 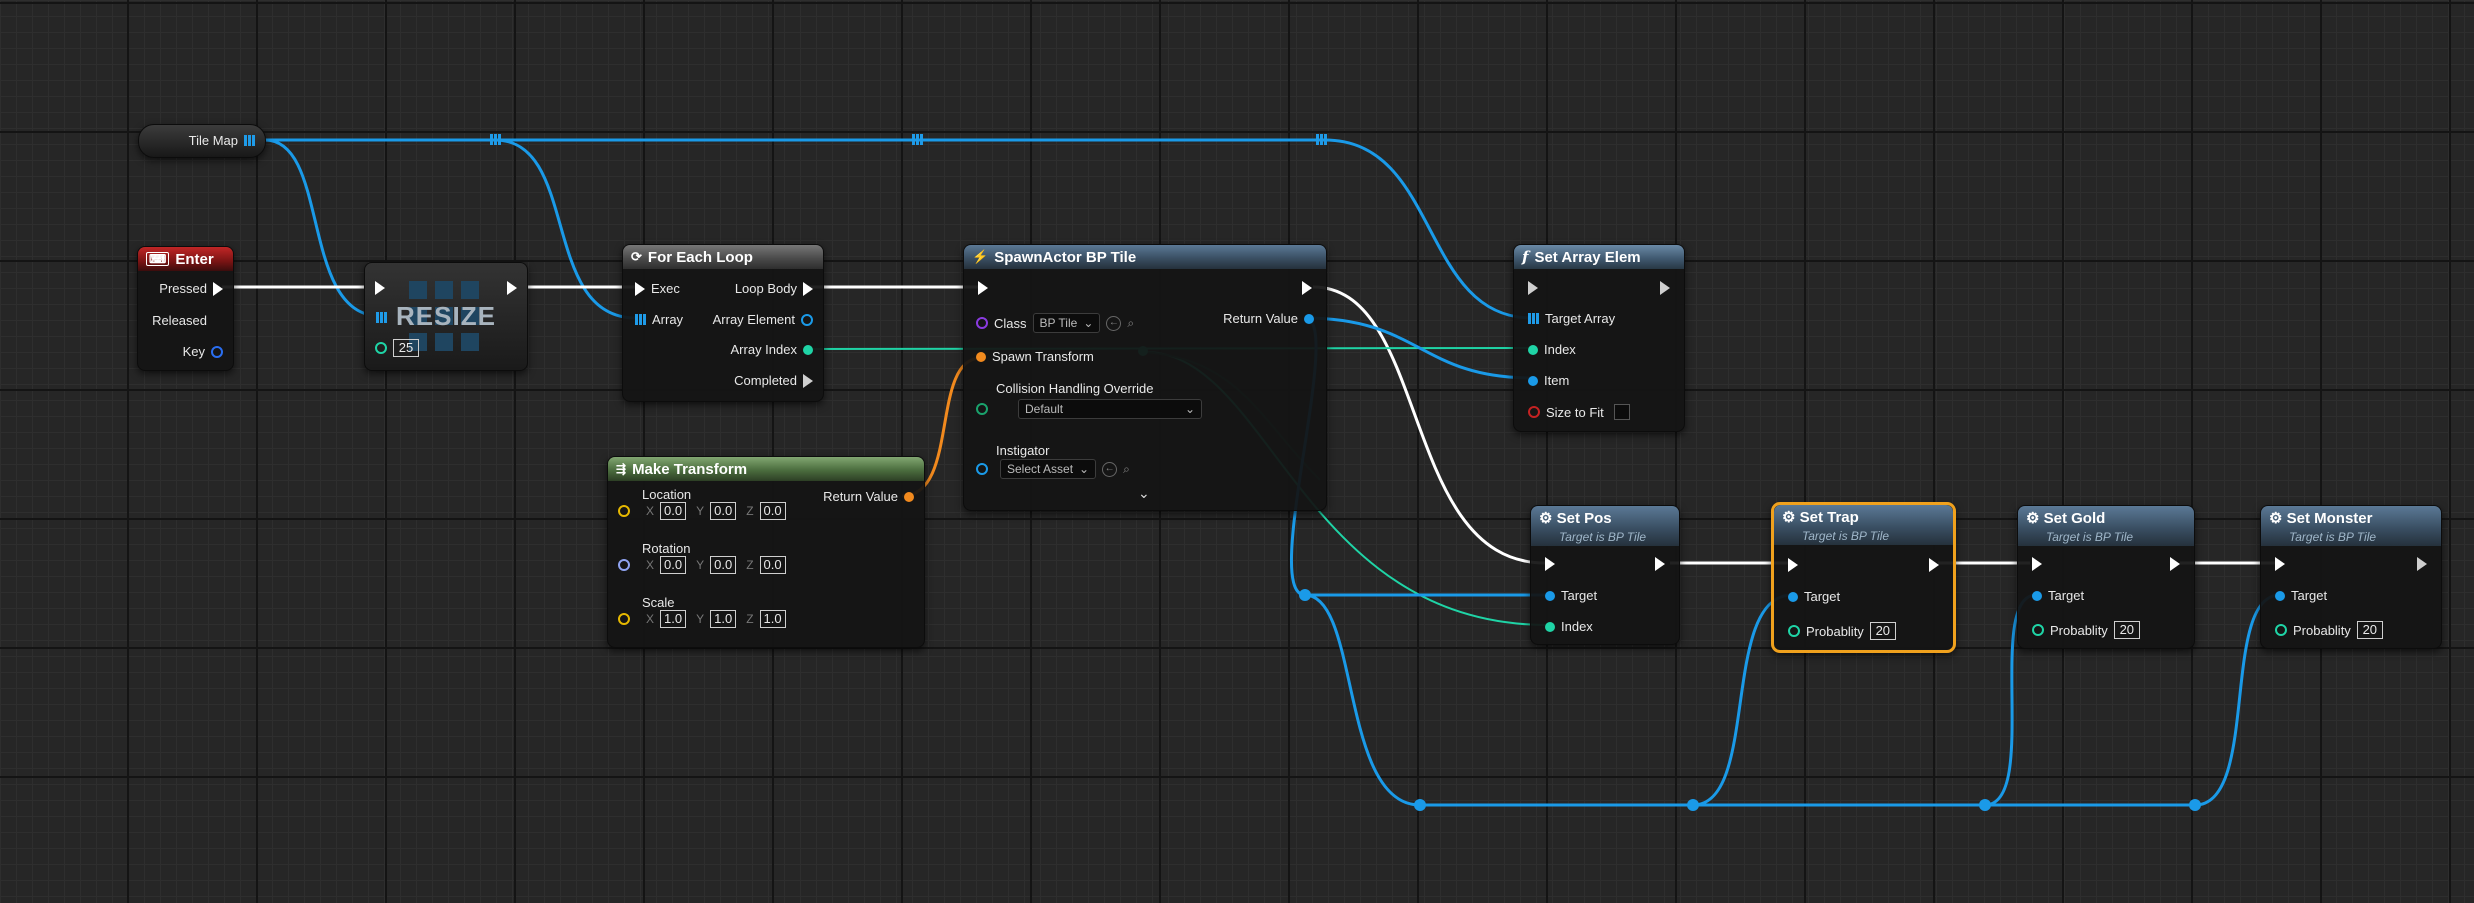 What do you see at coordinates (1066, 323) in the screenshot?
I see `class-dropdown: BP Tile ⌄` at bounding box center [1066, 323].